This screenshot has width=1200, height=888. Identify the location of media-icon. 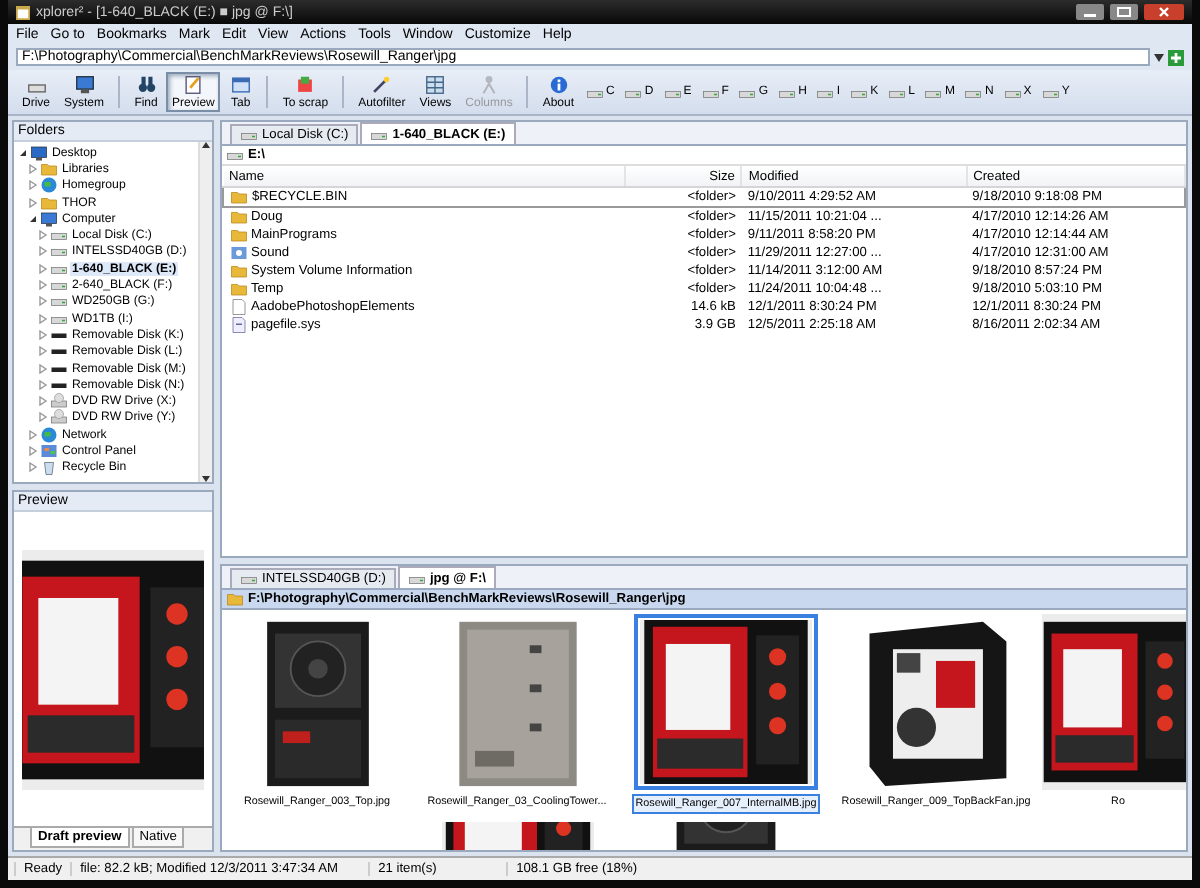
(238, 253).